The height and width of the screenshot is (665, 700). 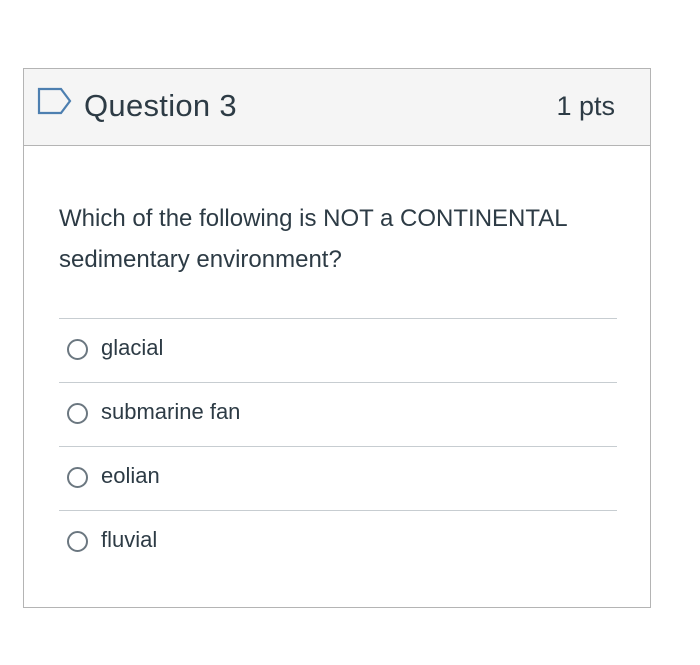 I want to click on answer-option-fluvial: fluvial, so click(x=338, y=542).